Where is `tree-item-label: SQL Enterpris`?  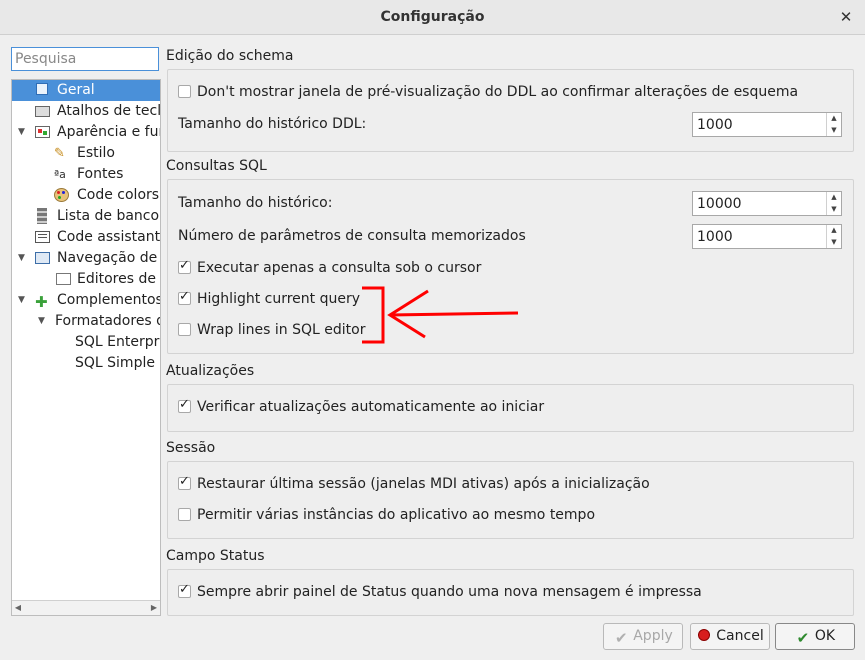 tree-item-label: SQL Enterpris is located at coordinates (117, 342).